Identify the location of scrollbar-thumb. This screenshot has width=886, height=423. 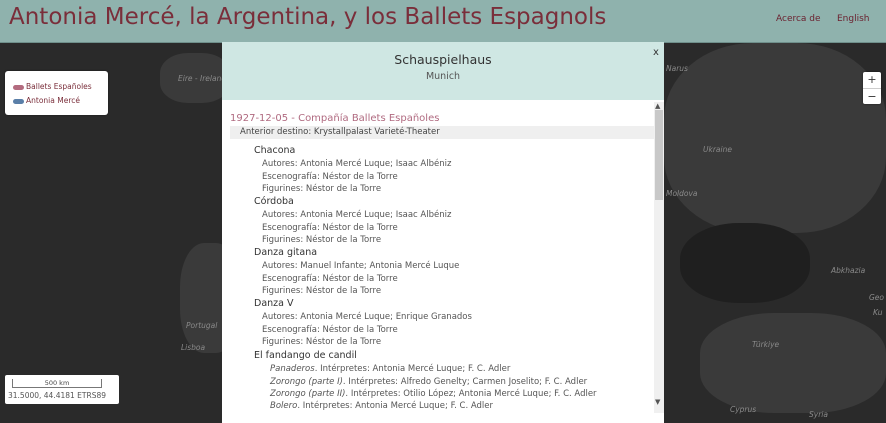
(659, 155).